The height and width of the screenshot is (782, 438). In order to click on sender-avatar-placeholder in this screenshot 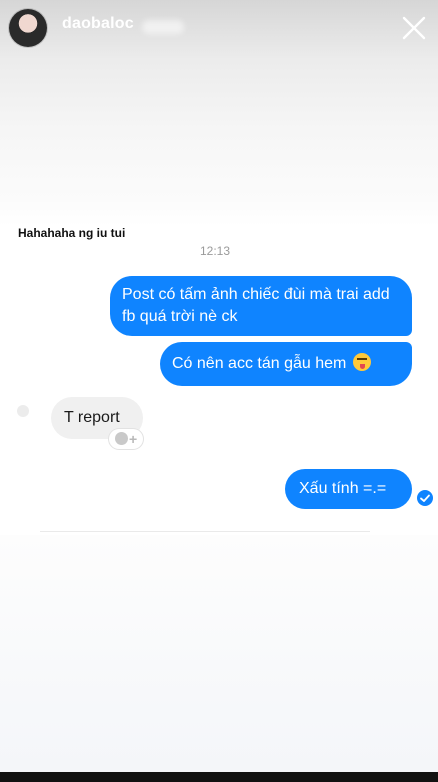, I will do `click(23, 411)`.